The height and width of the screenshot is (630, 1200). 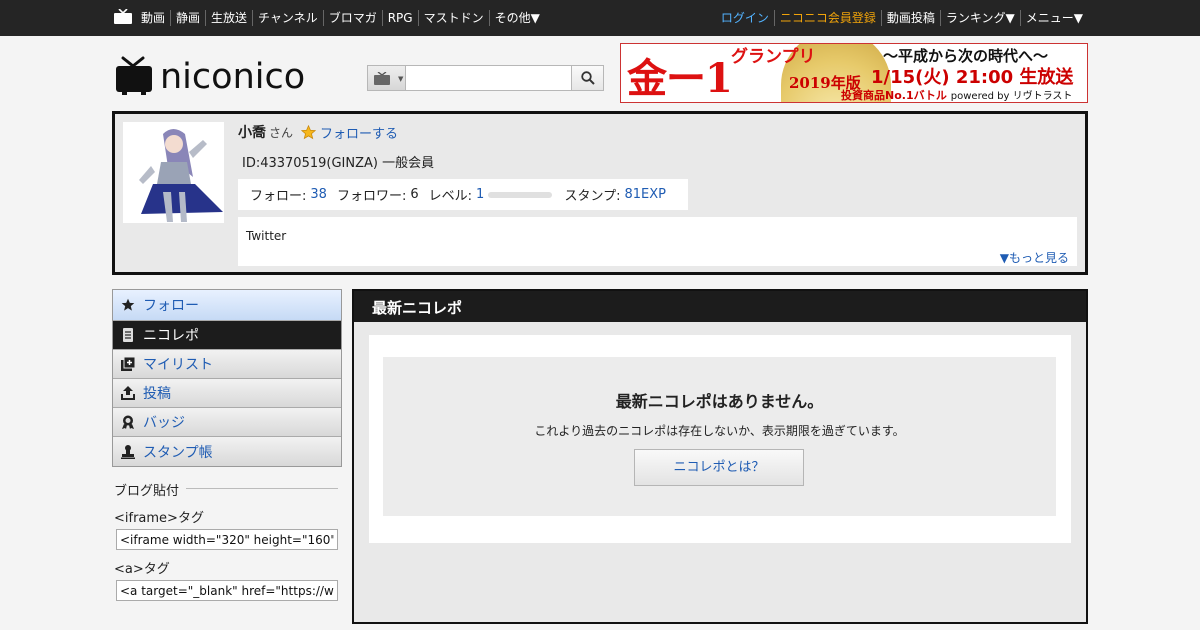 What do you see at coordinates (401, 79) in the screenshot?
I see `chevron-down-icon: ▼` at bounding box center [401, 79].